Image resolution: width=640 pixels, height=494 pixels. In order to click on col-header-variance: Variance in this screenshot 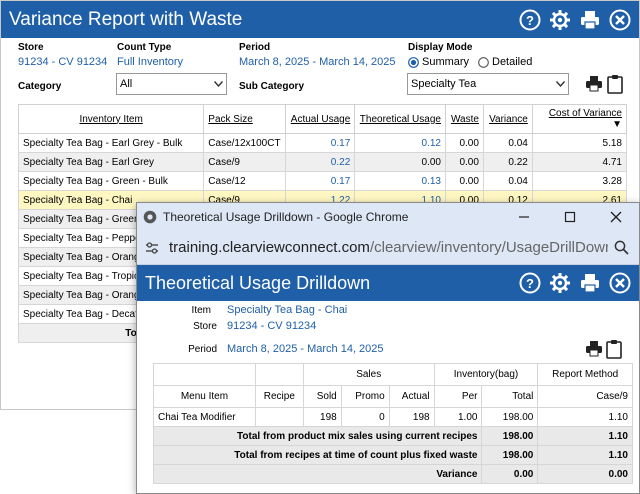, I will do `click(507, 119)`.